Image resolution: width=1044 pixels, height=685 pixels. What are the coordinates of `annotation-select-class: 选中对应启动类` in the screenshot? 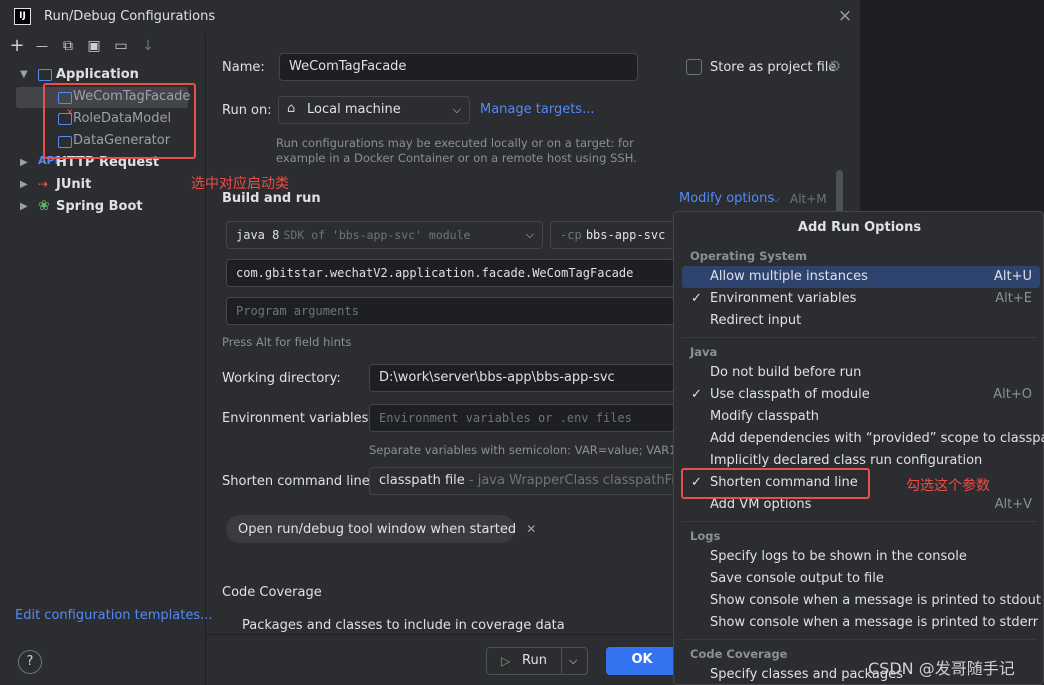 It's located at (240, 184).